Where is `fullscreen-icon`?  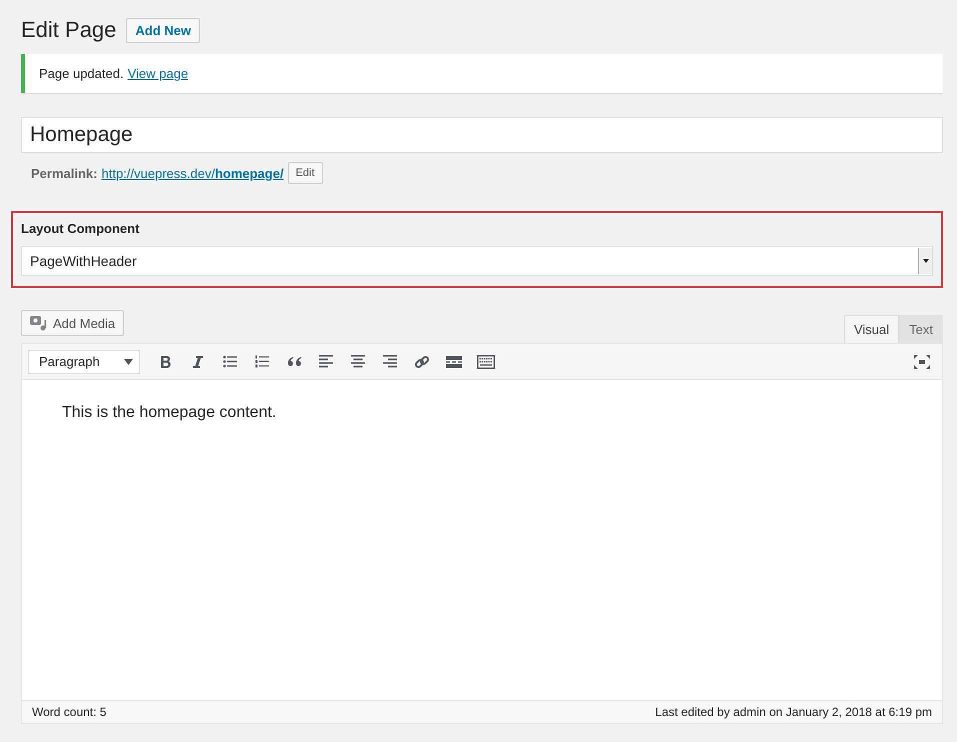
fullscreen-icon is located at coordinates (922, 361).